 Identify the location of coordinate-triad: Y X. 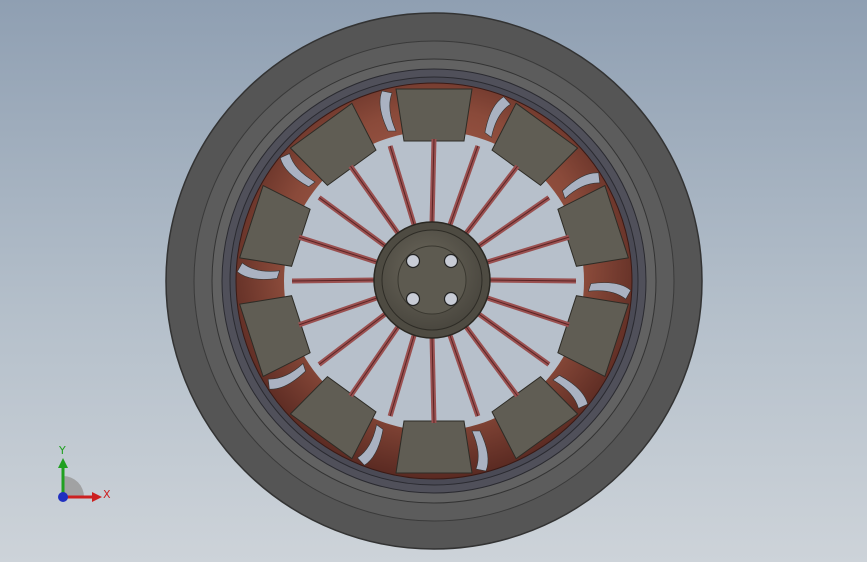
(84, 473).